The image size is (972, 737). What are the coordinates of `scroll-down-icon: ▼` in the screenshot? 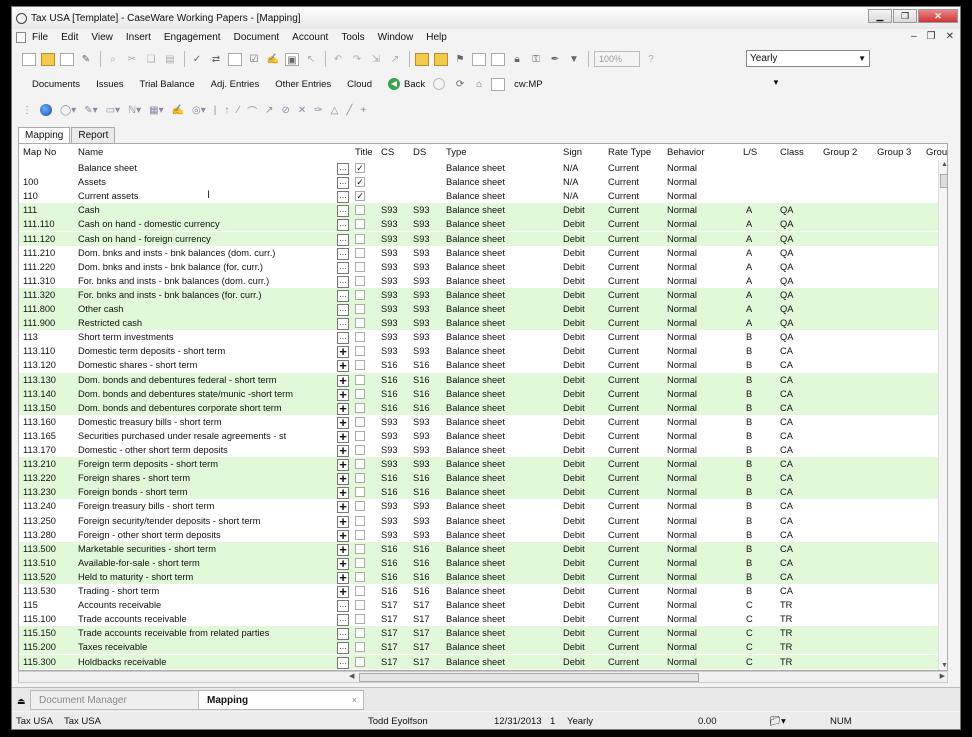 It's located at (944, 665).